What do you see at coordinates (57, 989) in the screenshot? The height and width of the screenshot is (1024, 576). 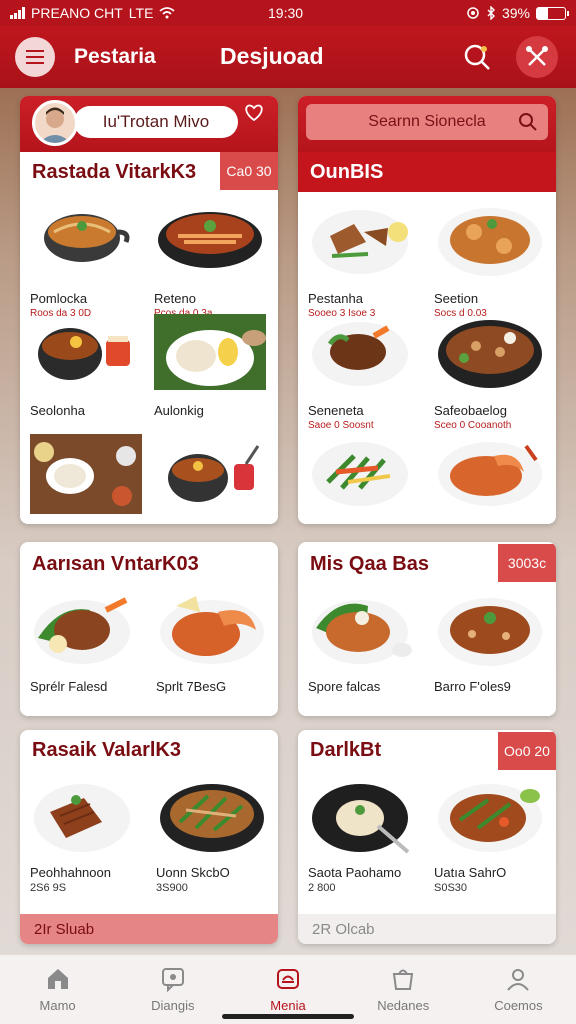 I see `tab-home: Mamo` at bounding box center [57, 989].